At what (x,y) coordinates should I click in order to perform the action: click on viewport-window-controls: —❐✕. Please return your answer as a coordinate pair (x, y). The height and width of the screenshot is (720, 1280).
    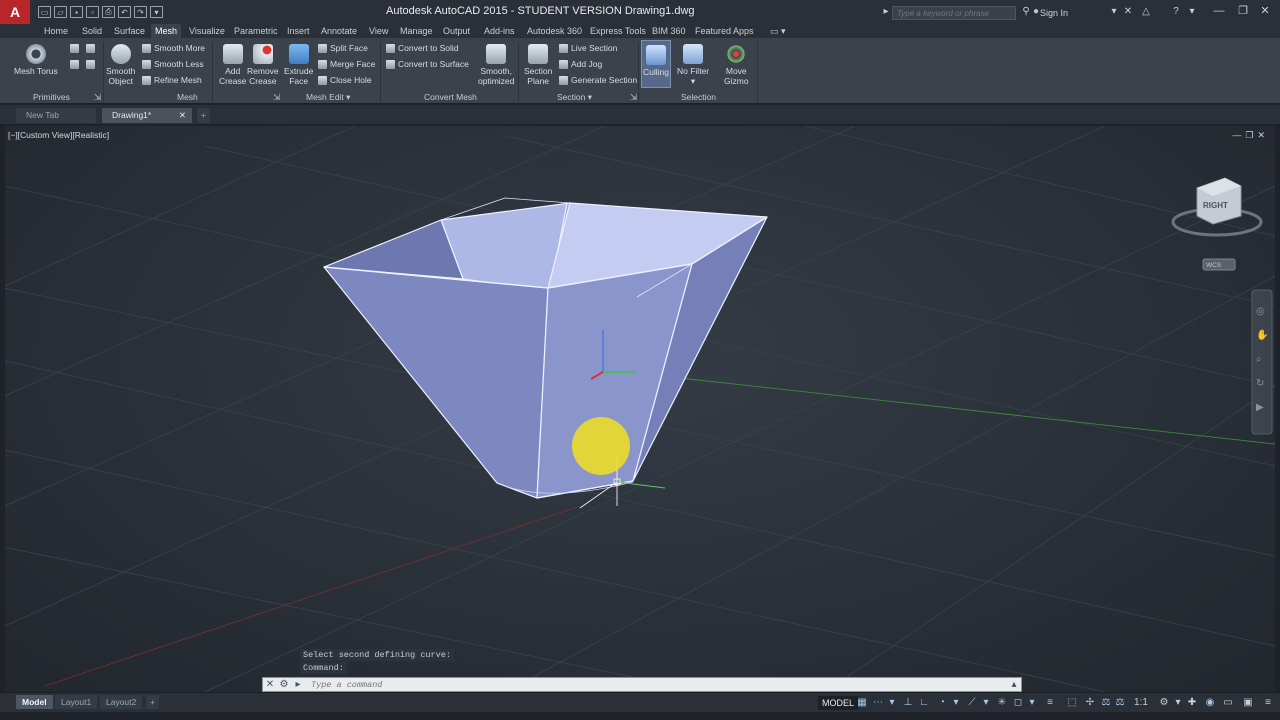
    Looking at the image, I should click on (1250, 135).